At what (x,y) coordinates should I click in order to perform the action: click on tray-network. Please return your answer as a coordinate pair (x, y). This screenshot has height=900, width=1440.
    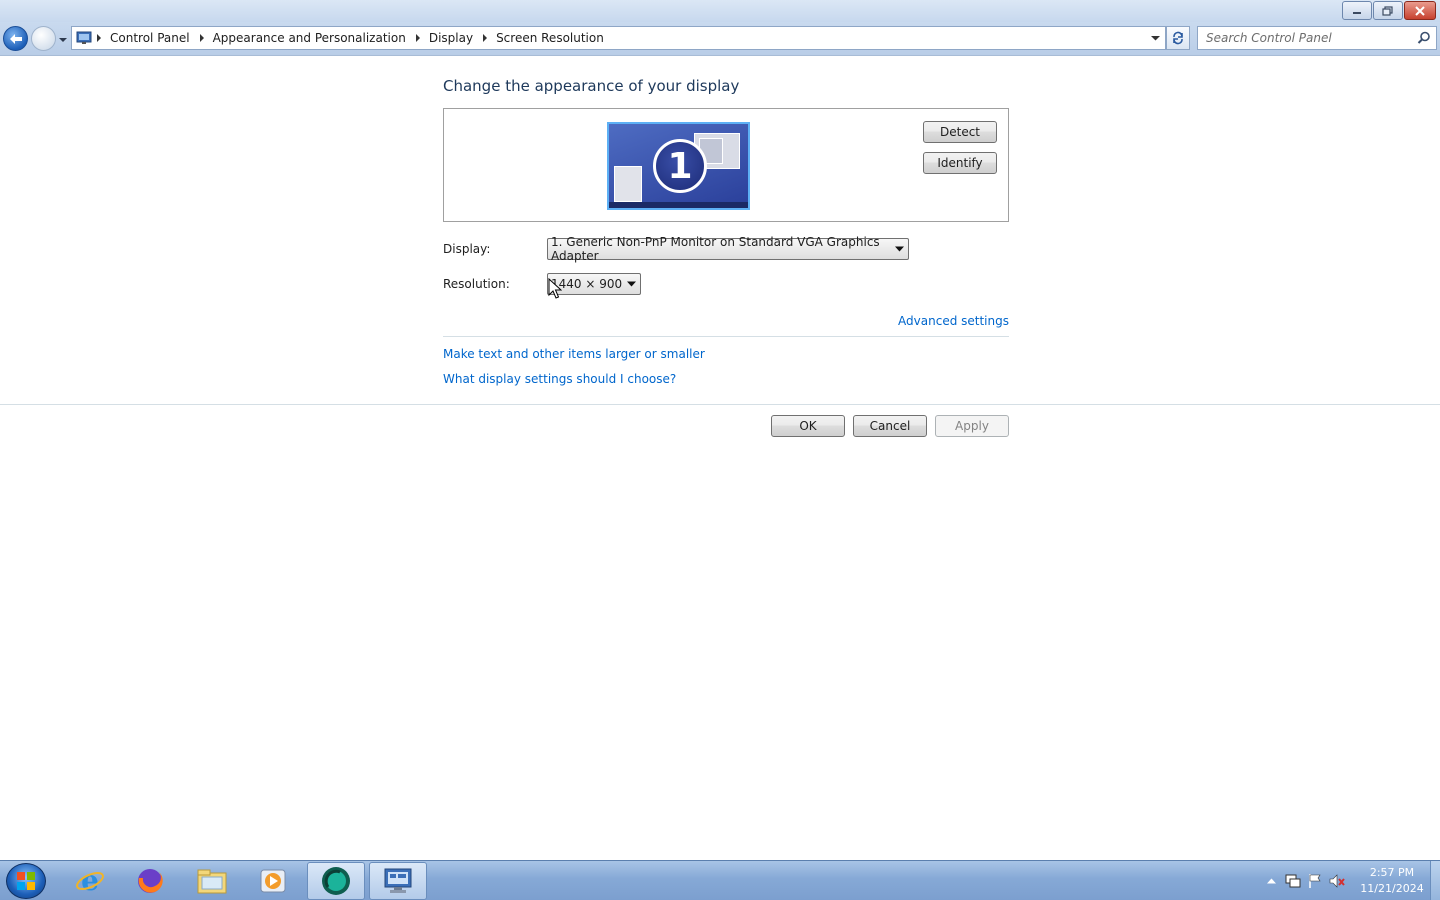
    Looking at the image, I should click on (1293, 881).